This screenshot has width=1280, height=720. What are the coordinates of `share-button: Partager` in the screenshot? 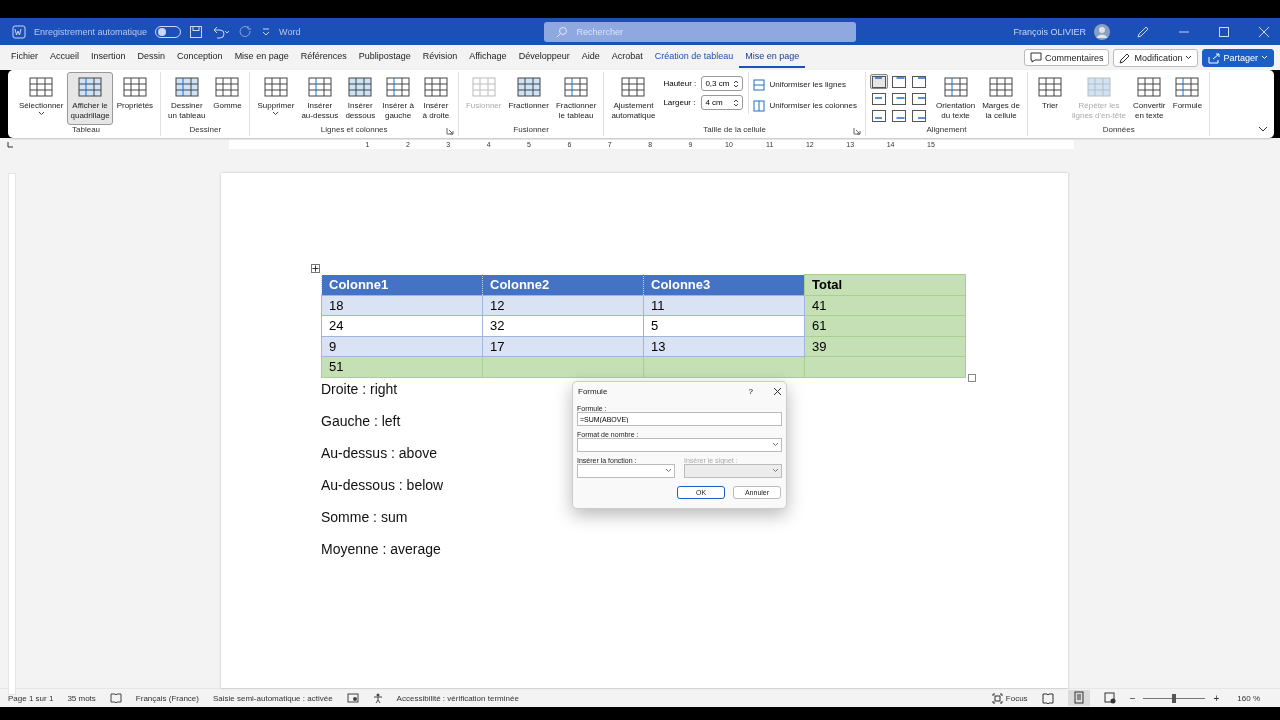 It's located at (1238, 57).